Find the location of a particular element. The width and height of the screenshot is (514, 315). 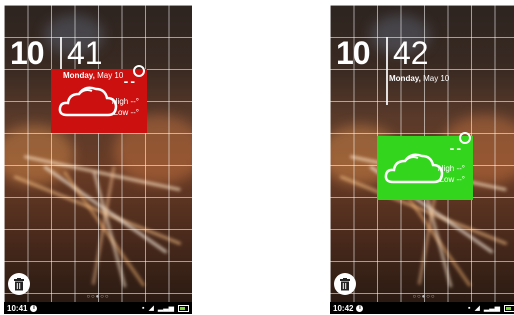

clock-divider is located at coordinates (387, 71).